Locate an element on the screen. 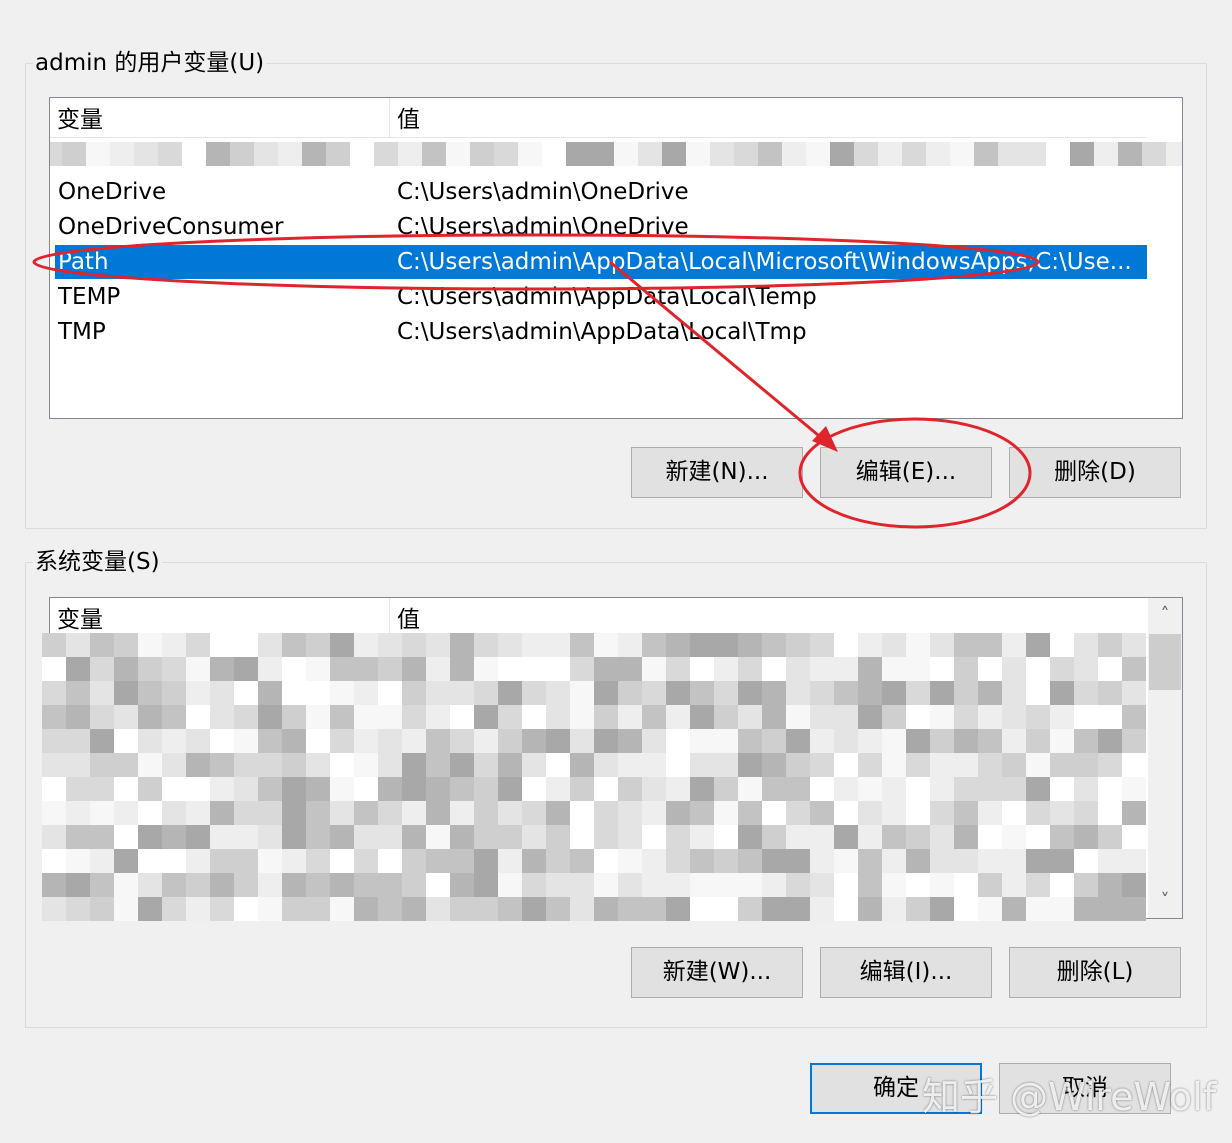 This screenshot has width=1232, height=1143. vertical-scrollbar: ˄ ˅ is located at coordinates (1165, 758).